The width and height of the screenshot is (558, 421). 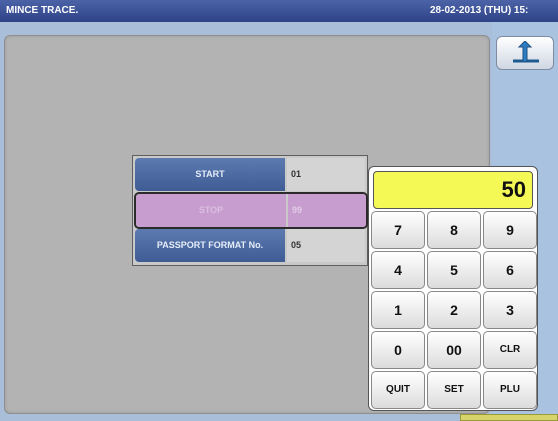 What do you see at coordinates (454, 390) in the screenshot?
I see `key-set: SET` at bounding box center [454, 390].